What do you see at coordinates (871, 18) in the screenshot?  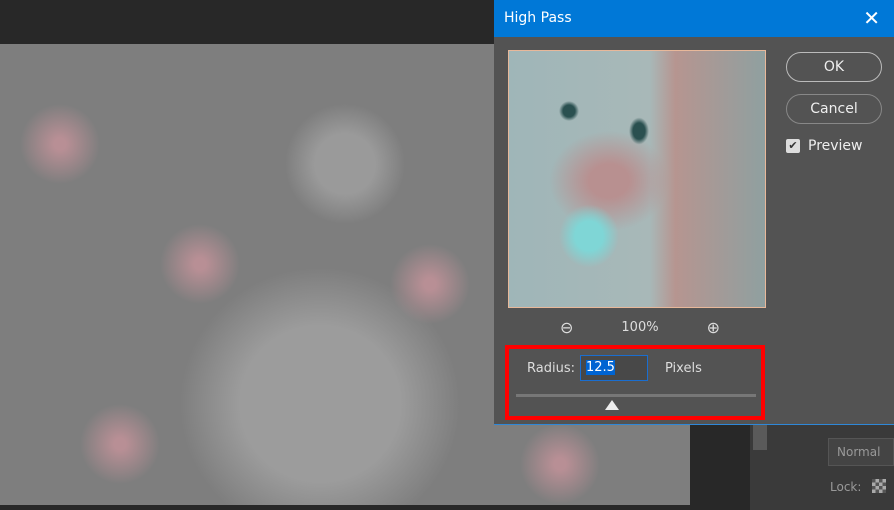 I see `close-icon: ✕` at bounding box center [871, 18].